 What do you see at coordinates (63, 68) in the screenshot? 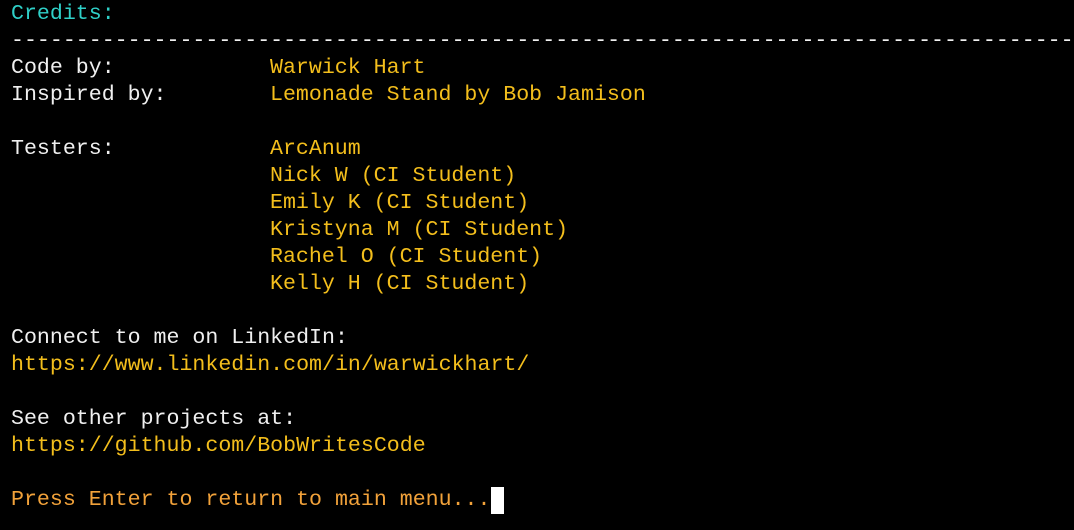
I see `code-by-label: Code by:` at bounding box center [63, 68].